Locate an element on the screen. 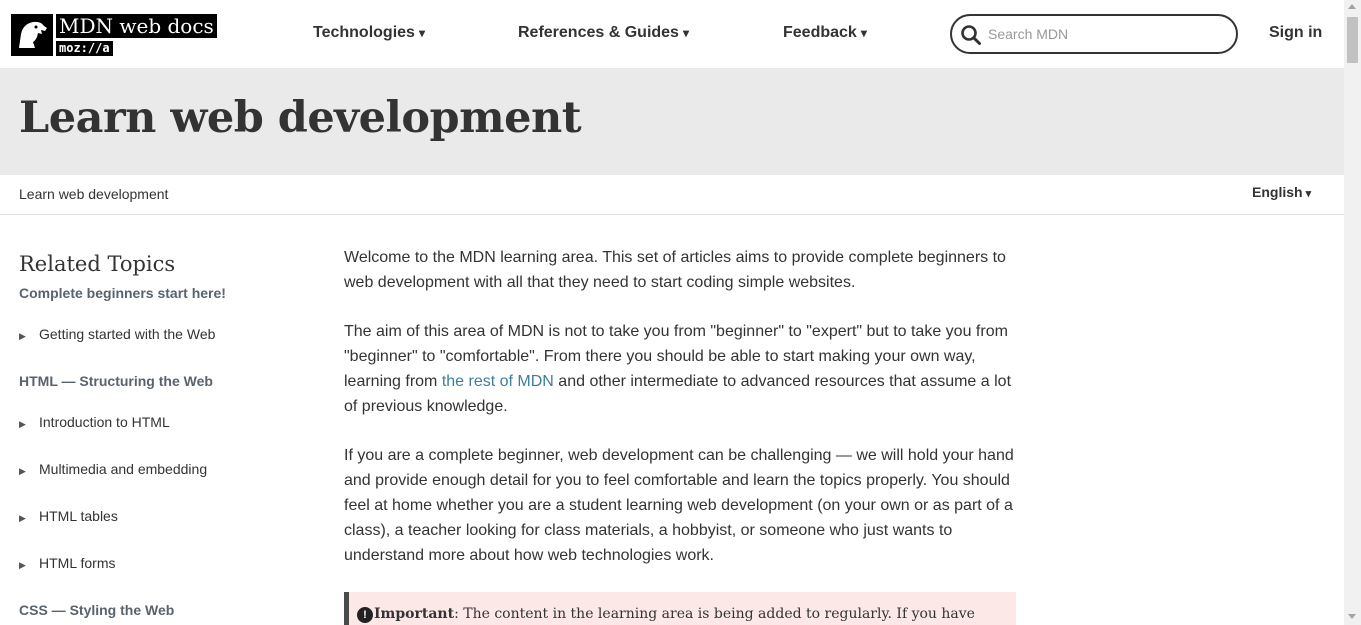 The image size is (1361, 625). language-selector: English ▾ is located at coordinates (1281, 192).